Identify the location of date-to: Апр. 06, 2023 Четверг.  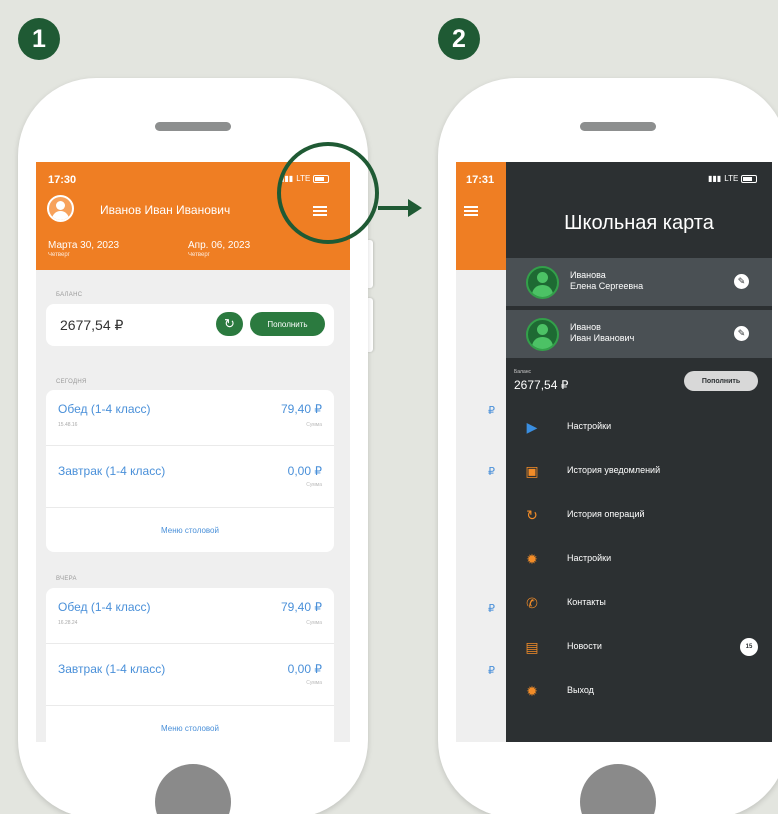
(219, 249).